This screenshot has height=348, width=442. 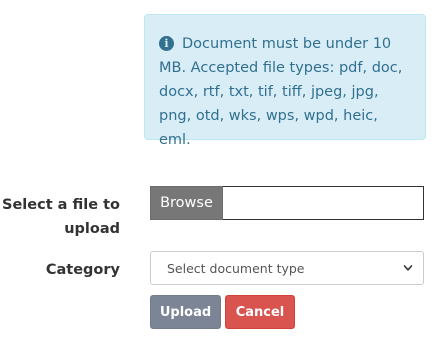 I want to click on file-picker: Browse, so click(x=287, y=203).